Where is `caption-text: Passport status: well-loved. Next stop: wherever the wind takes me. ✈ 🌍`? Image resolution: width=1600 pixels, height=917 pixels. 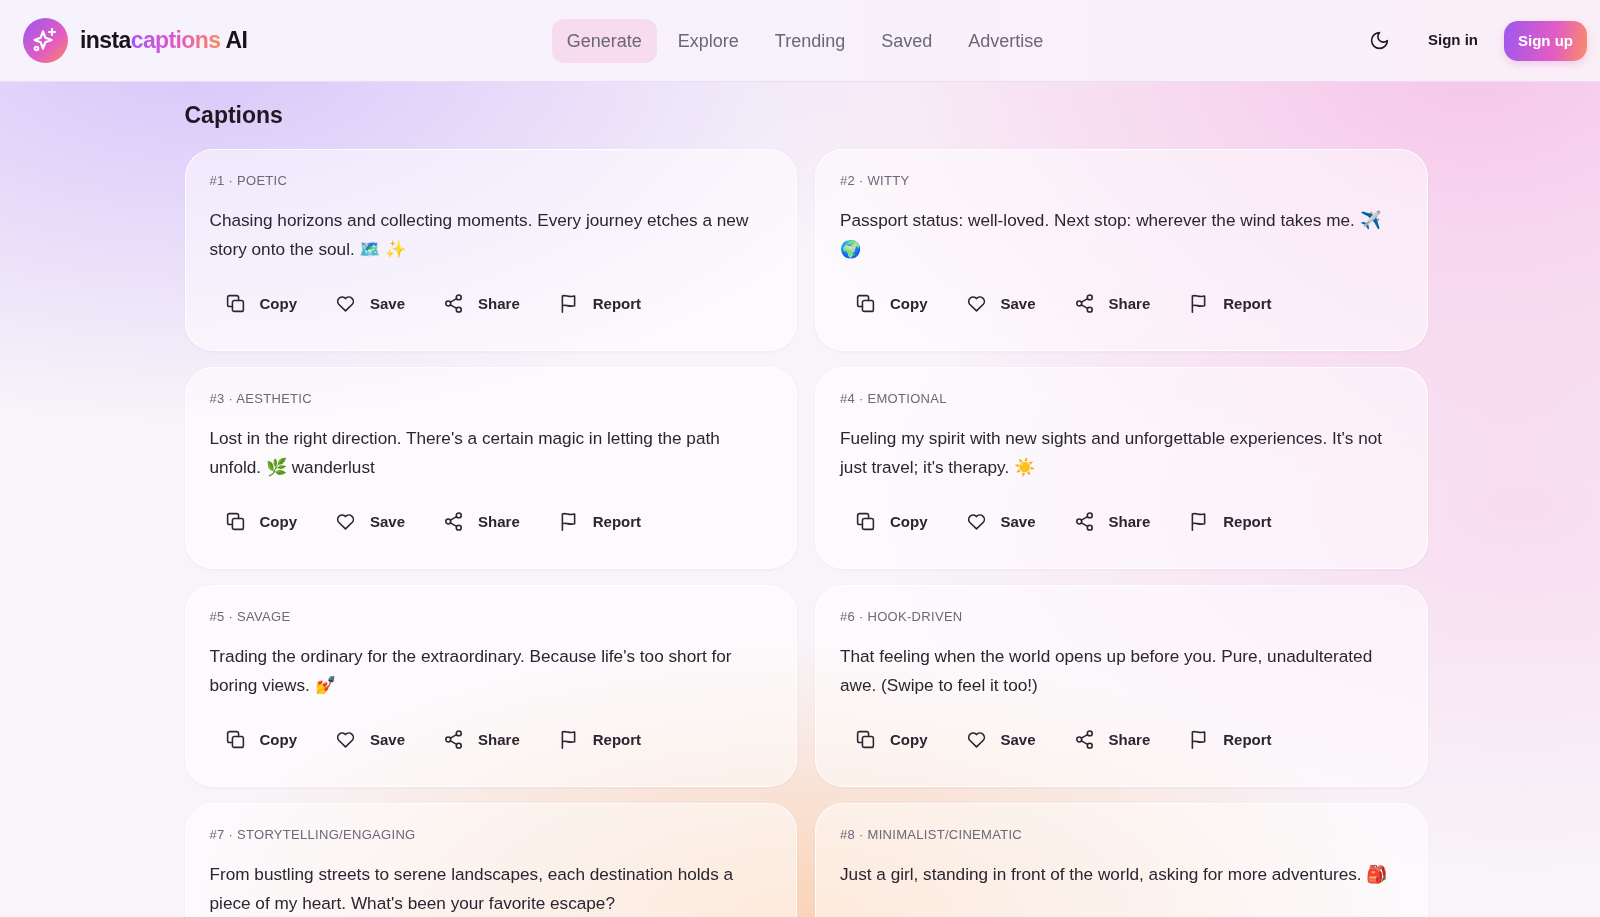 caption-text: Passport status: well-loved. Next stop: wherever the wind takes me. ✈ 🌍 is located at coordinates (1111, 235).